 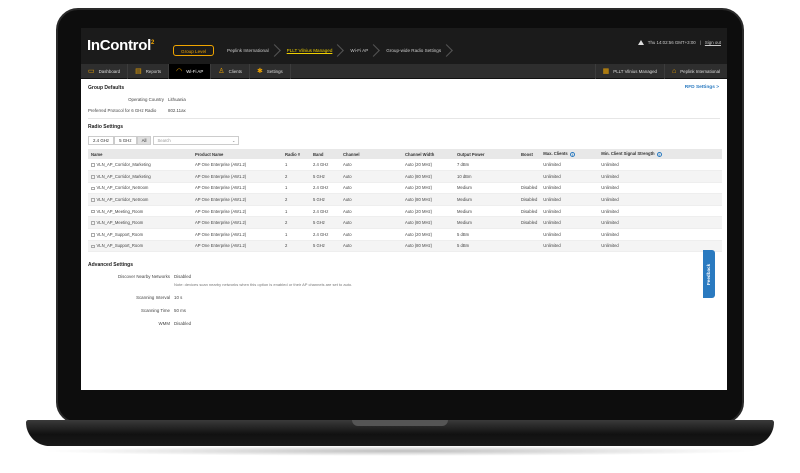 What do you see at coordinates (702, 87) in the screenshot?
I see `rfd-settings-link: RFD Settings >` at bounding box center [702, 87].